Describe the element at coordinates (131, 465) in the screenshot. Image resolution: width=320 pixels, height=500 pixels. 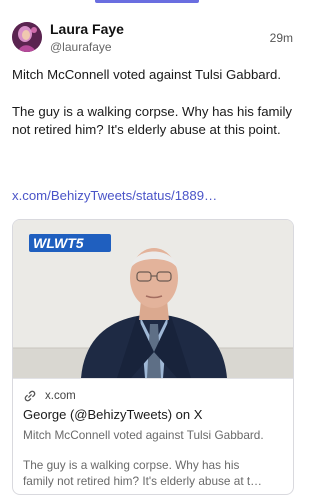
I see `link-preview-description-line: The guy is a walking corpse. Why has his` at that location.